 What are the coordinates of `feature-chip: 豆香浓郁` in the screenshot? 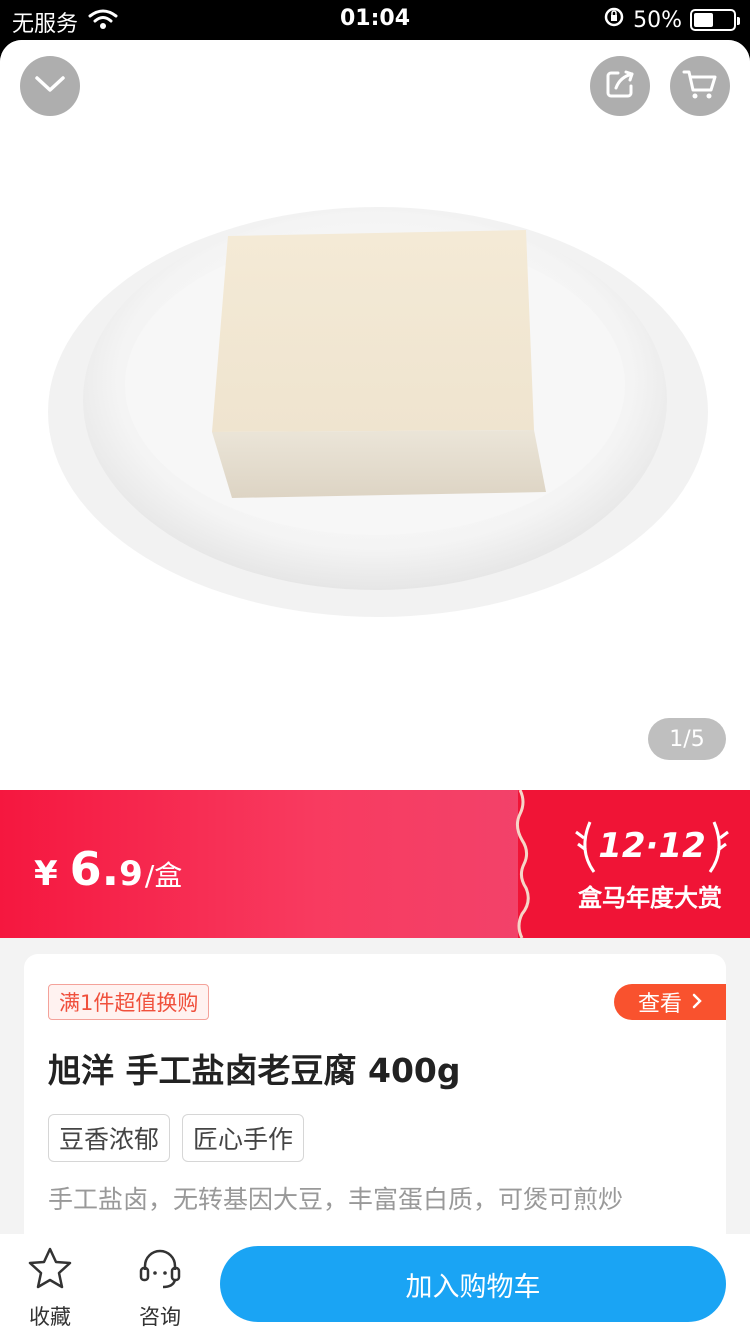 It's located at (109, 1138).